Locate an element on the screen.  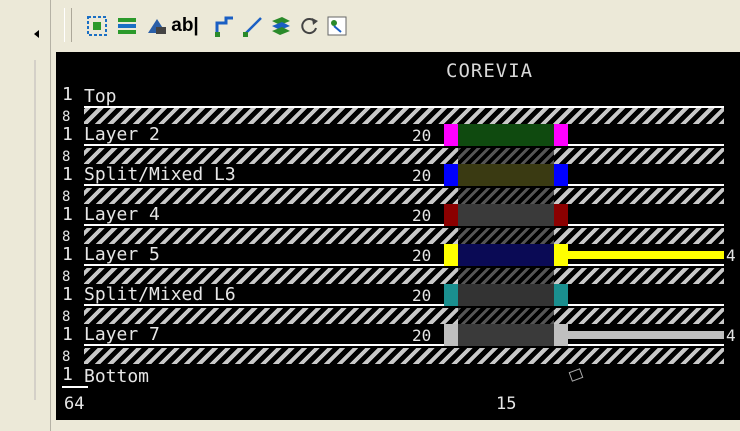
left-pane-divider is located at coordinates (35, 230).